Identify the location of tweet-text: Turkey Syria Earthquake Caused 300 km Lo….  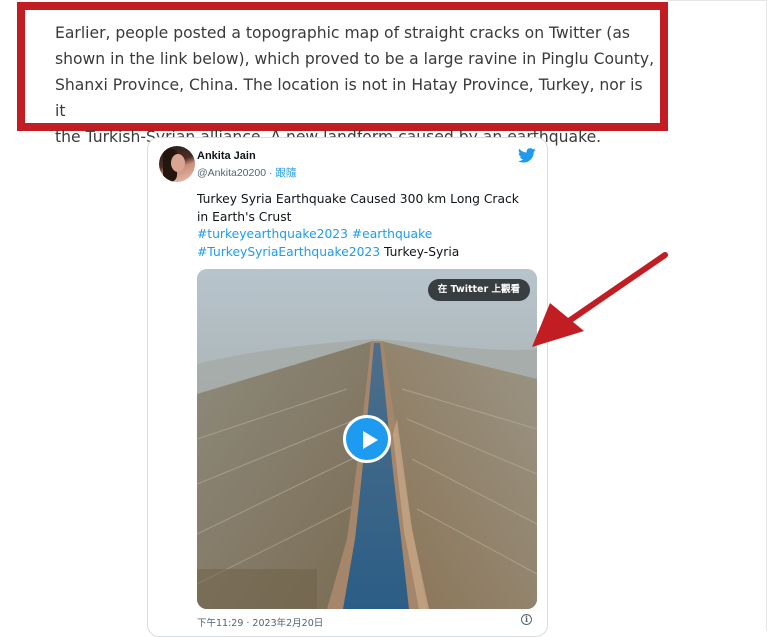
(369, 226).